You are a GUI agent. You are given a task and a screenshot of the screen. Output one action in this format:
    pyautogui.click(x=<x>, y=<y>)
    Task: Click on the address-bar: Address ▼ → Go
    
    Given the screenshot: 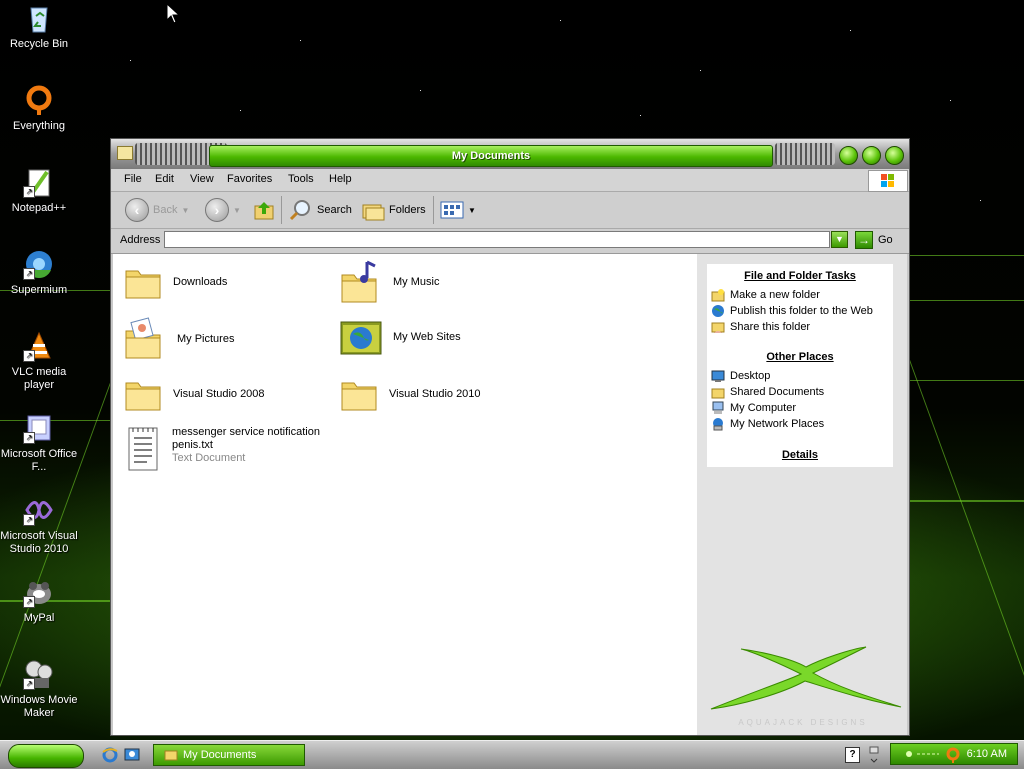 What is the action you would take?
    pyautogui.click(x=510, y=241)
    